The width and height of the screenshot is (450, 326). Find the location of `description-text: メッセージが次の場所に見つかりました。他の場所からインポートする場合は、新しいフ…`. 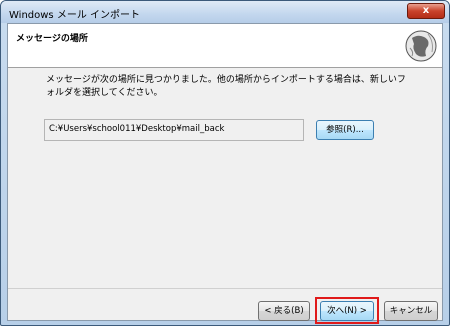

description-text: メッセージが次の場所に見つかりました。他の場所からインポートする場合は、新しいフ… is located at coordinates (226, 86).